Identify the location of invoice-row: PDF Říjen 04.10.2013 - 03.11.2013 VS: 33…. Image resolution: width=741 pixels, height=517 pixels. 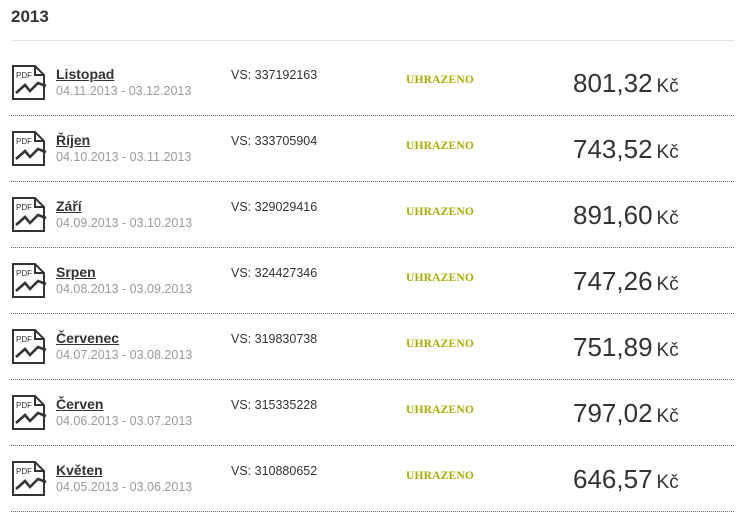
(372, 149).